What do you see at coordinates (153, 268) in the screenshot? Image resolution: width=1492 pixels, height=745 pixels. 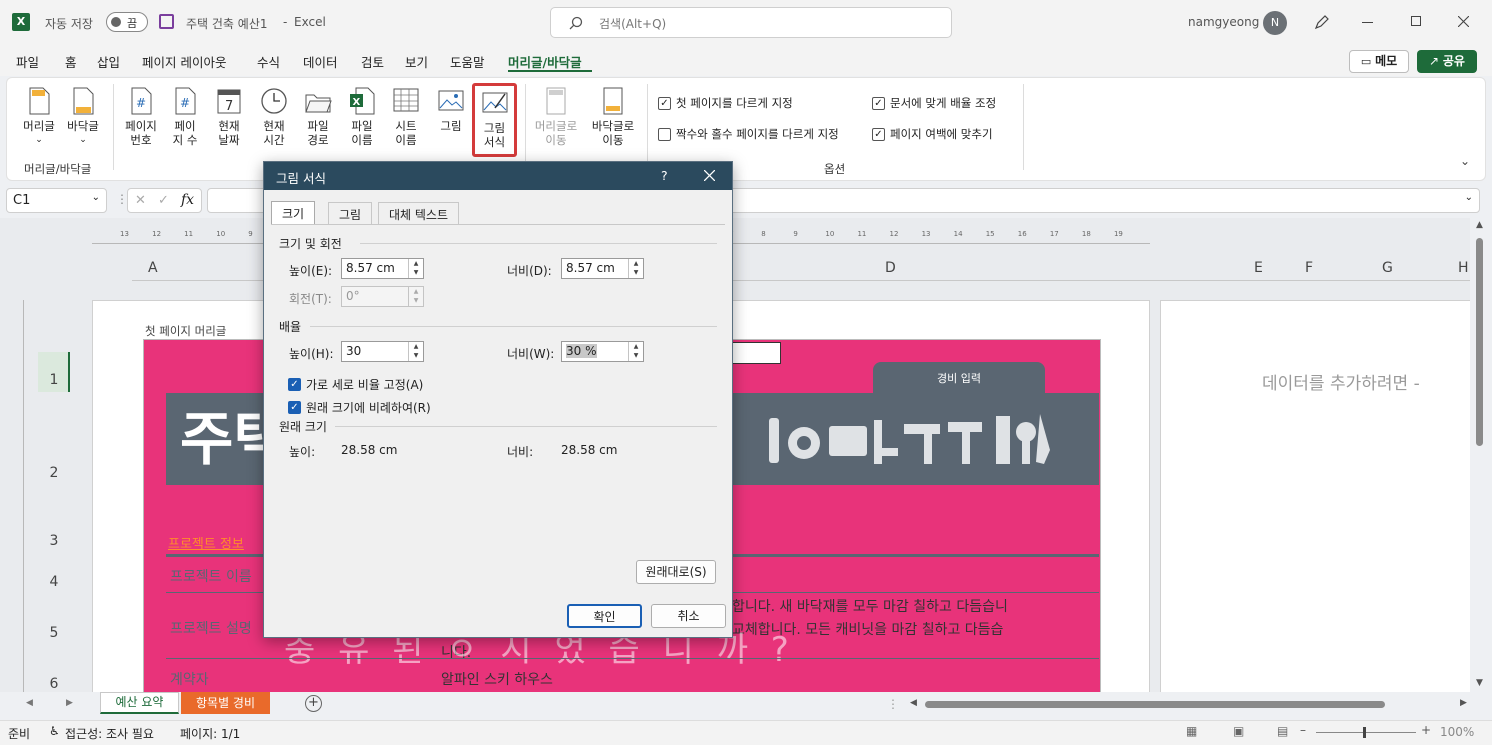 I see `column-header-a: A` at bounding box center [153, 268].